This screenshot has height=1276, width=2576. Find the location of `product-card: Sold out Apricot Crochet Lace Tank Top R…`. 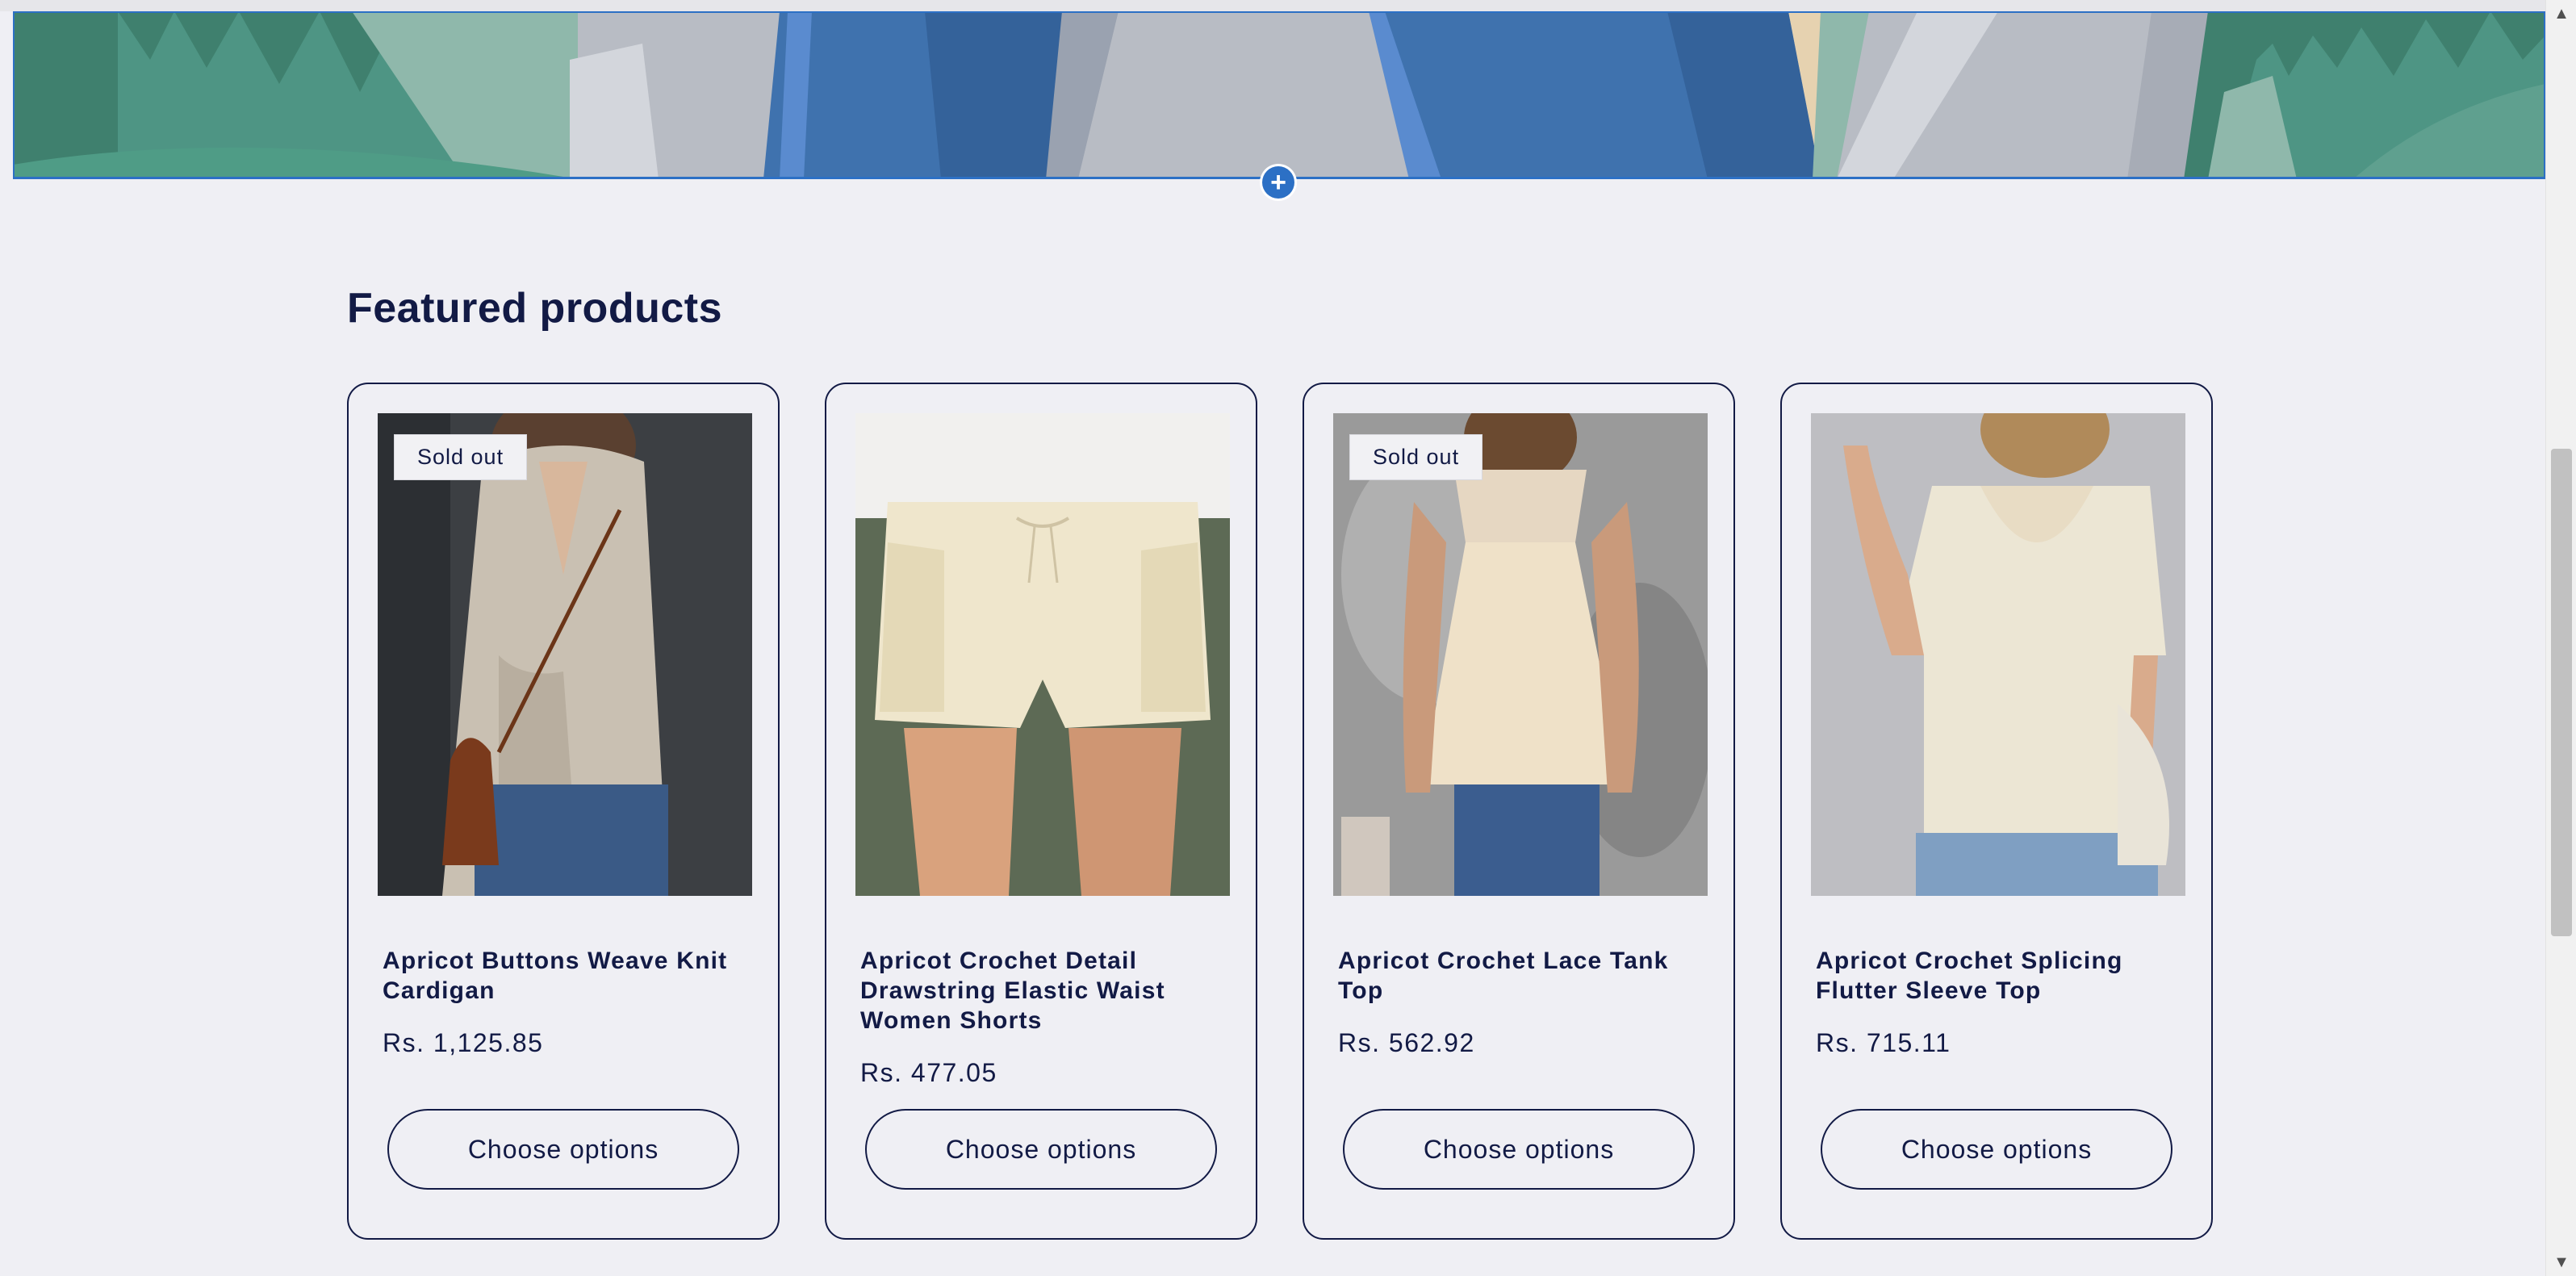

product-card: Sold out Apricot Crochet Lace Tank Top R… is located at coordinates (1519, 812).